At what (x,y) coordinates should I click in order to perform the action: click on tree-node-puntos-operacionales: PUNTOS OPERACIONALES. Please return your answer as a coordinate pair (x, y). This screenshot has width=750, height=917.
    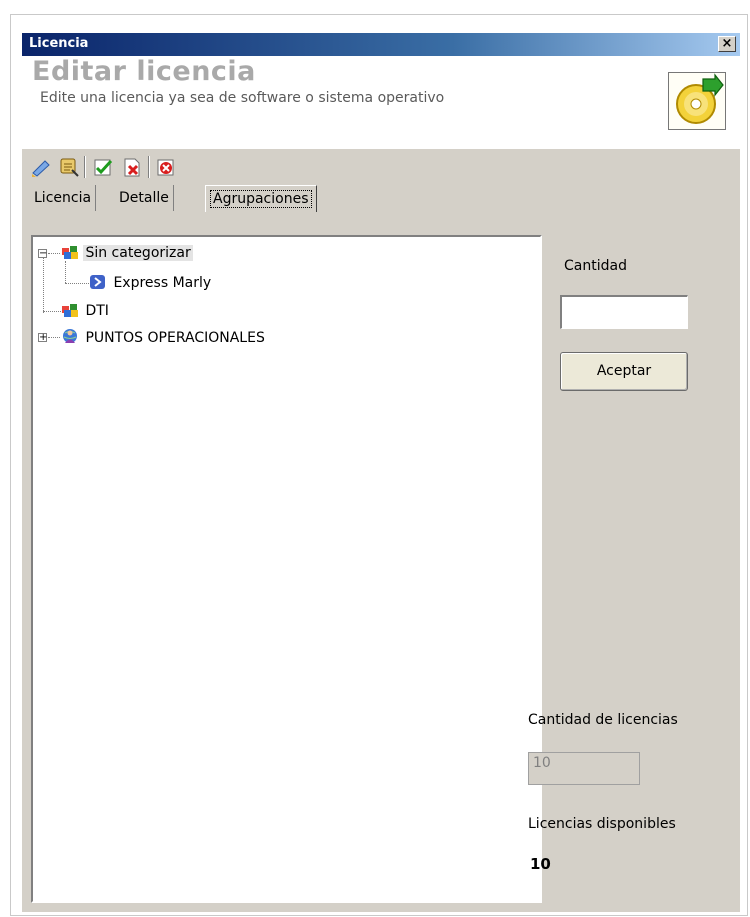
    Looking at the image, I should click on (164, 337).